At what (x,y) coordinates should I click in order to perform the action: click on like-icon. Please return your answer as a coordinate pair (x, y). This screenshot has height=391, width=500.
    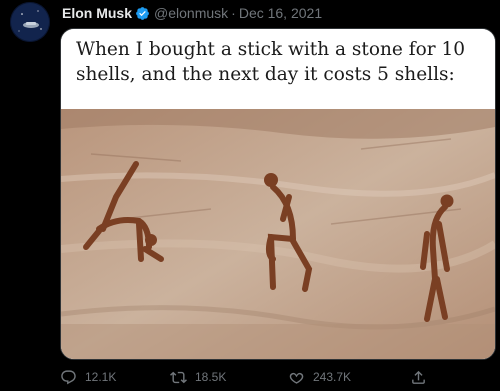
    Looking at the image, I should click on (296, 378).